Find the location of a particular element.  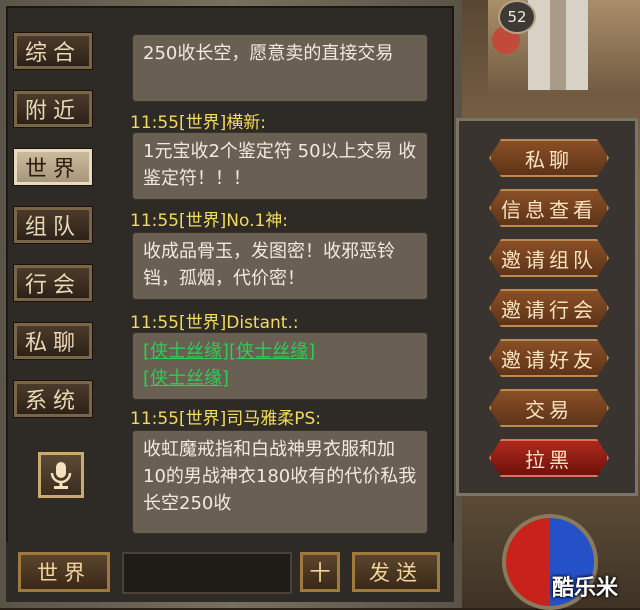

microphone-icon is located at coordinates (61, 475).